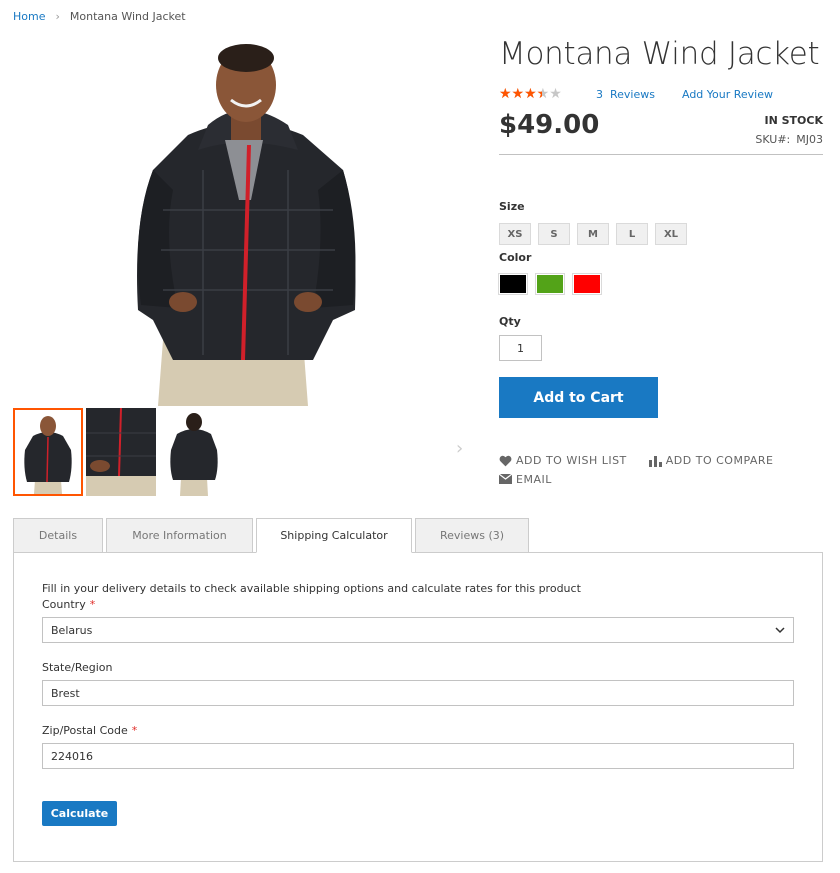 The width and height of the screenshot is (840, 873). What do you see at coordinates (29, 16) in the screenshot?
I see `breadcrumb-home-link: Home` at bounding box center [29, 16].